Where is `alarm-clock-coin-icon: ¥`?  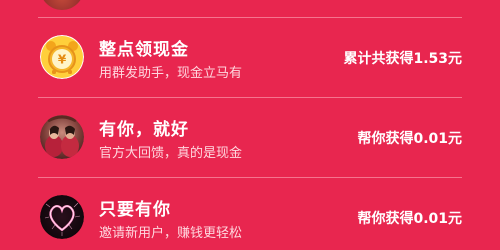
alarm-clock-coin-icon: ¥ is located at coordinates (62, 57).